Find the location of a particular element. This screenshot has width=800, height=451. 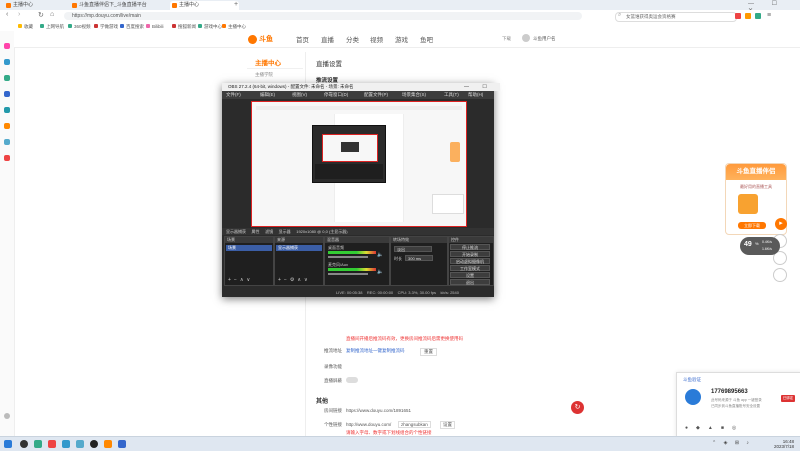

bookmark-item: Bilibili is located at coordinates (155, 26).